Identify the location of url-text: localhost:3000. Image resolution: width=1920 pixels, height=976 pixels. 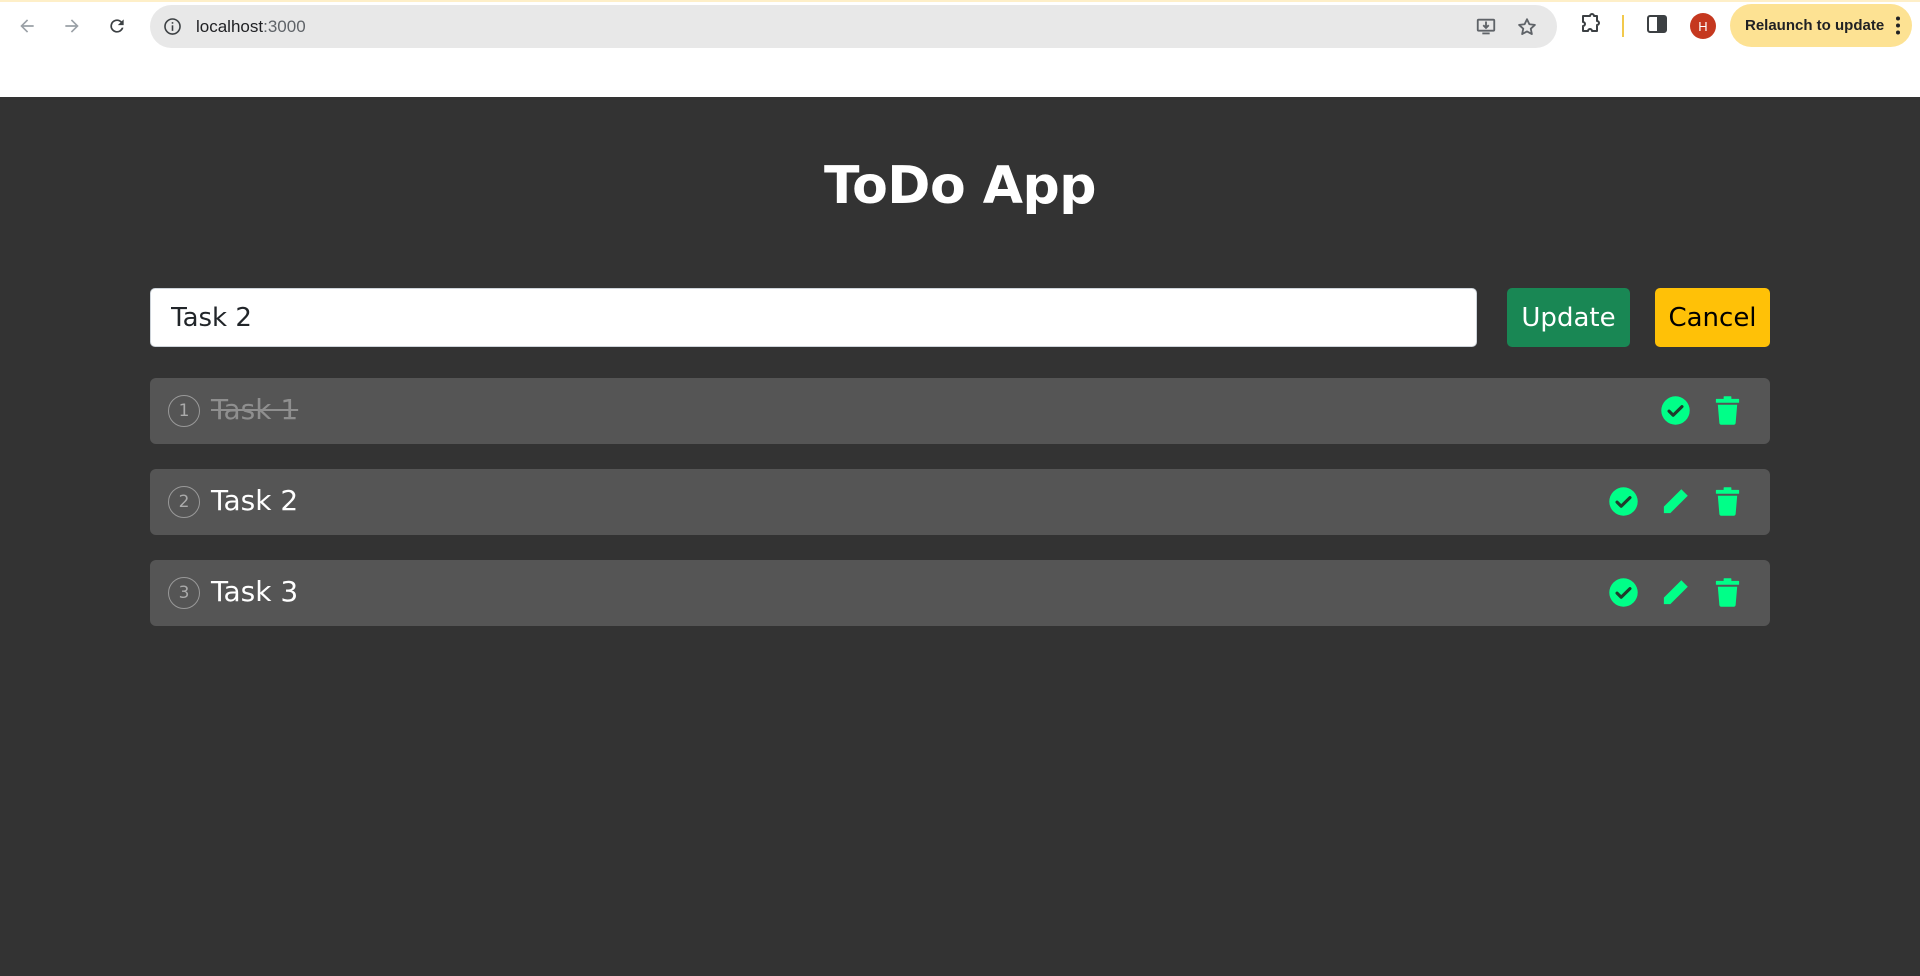
(251, 27).